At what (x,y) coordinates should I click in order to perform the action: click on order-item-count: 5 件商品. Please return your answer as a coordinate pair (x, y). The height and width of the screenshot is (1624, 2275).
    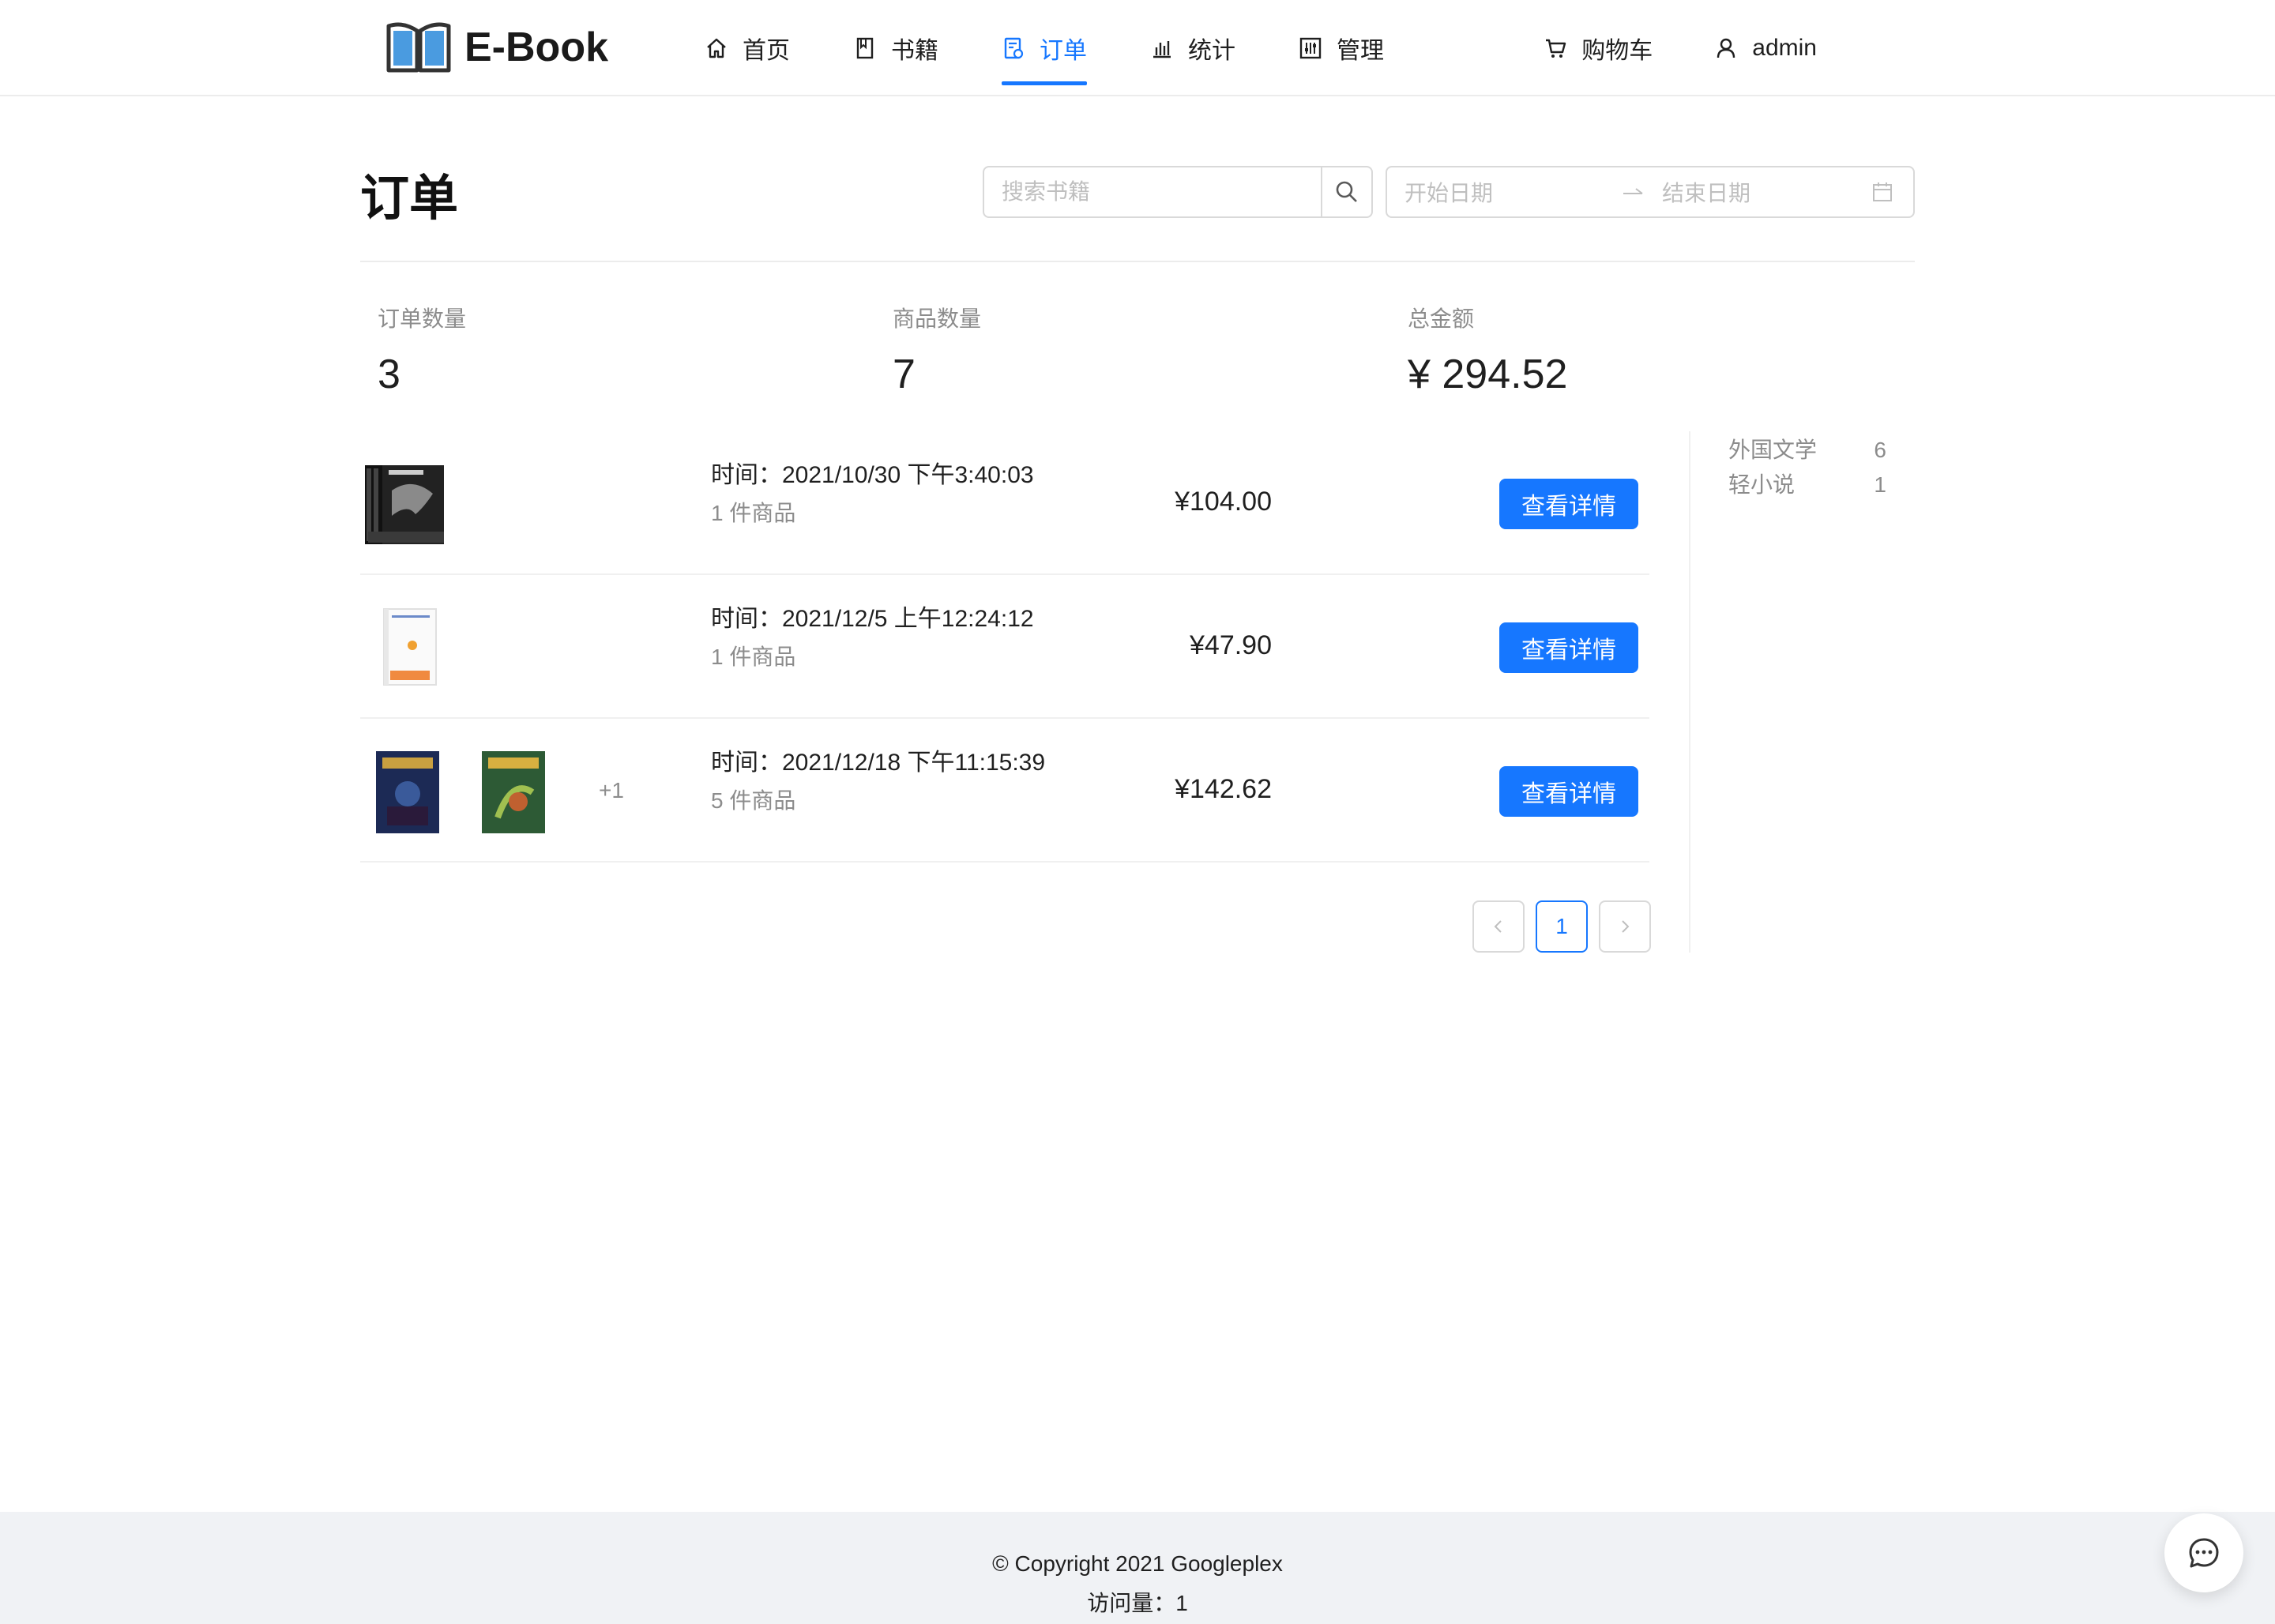
    Looking at the image, I should click on (753, 800).